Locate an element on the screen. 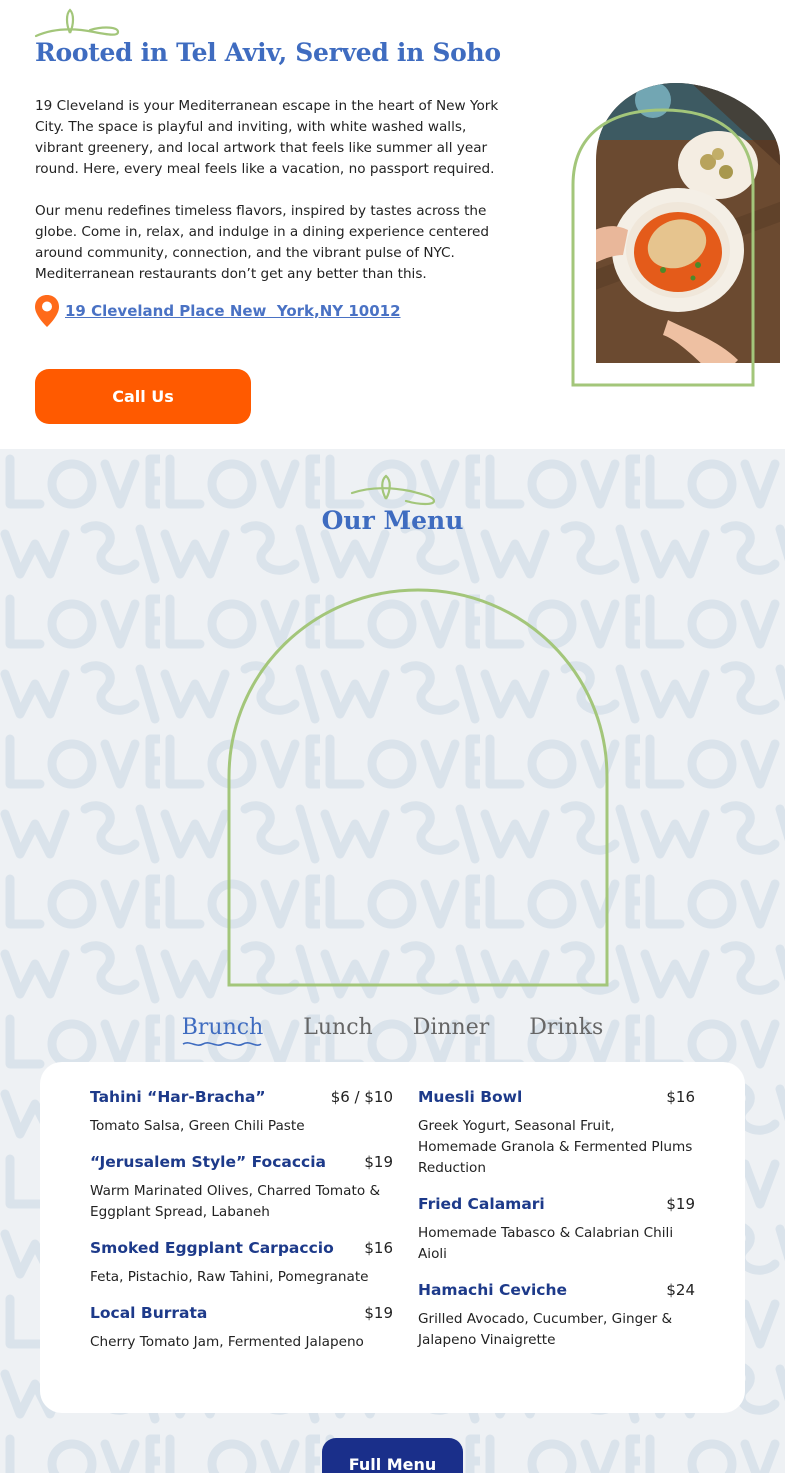  menu-title: Our Menu is located at coordinates (392, 520).